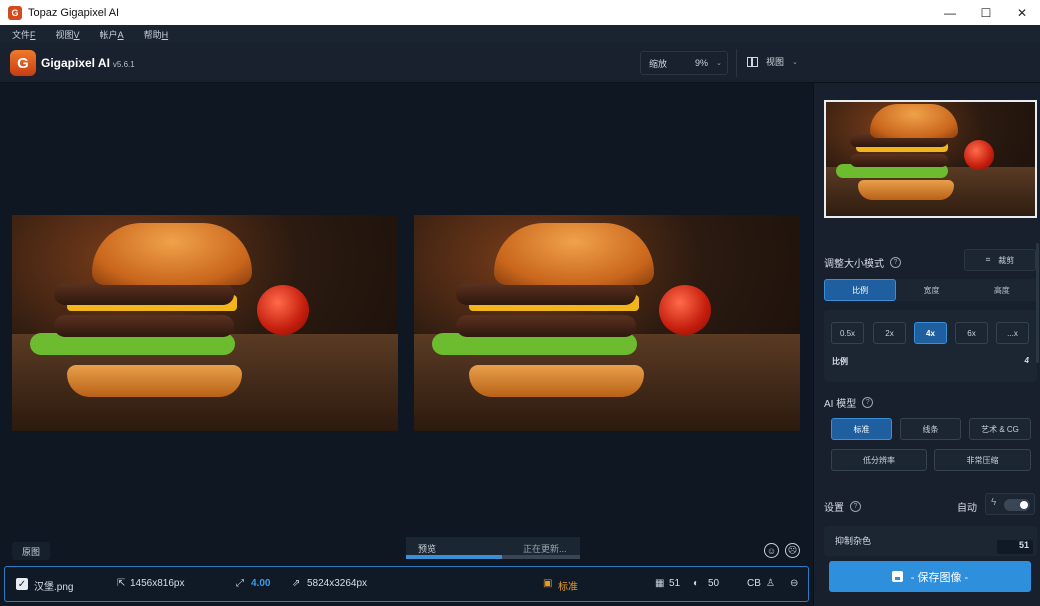  I want to click on menu-view-key: V, so click(76, 34).